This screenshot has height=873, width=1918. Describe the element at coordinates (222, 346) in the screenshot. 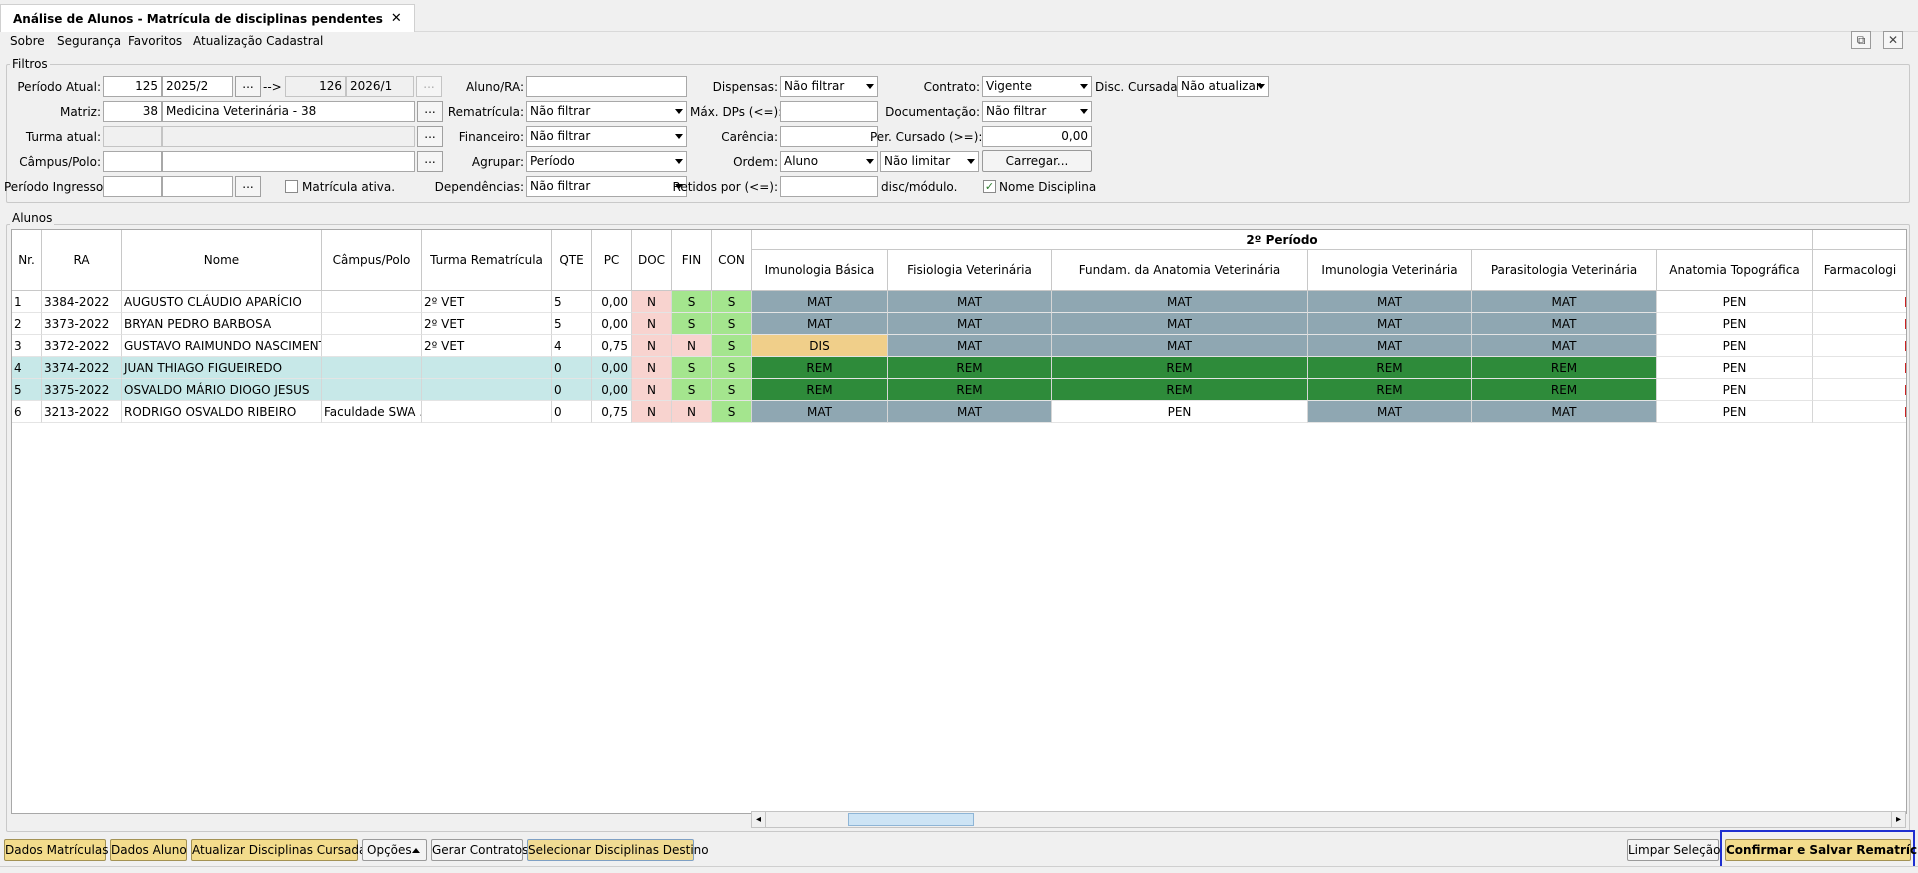

I see `cell-nome: GUSTAVO RAIMUNDO NASCIMENTO` at that location.